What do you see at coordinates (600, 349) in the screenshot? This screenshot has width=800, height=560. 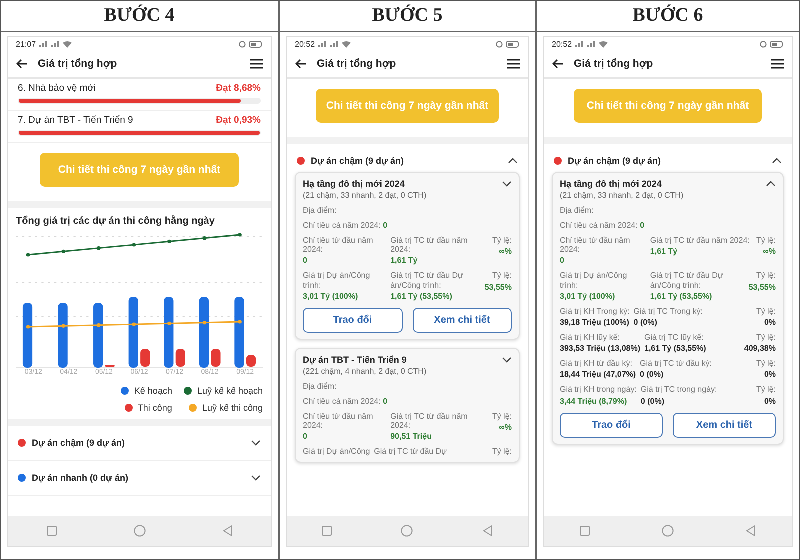 I see `field-value: 393,53 Triệu (13,08%)` at bounding box center [600, 349].